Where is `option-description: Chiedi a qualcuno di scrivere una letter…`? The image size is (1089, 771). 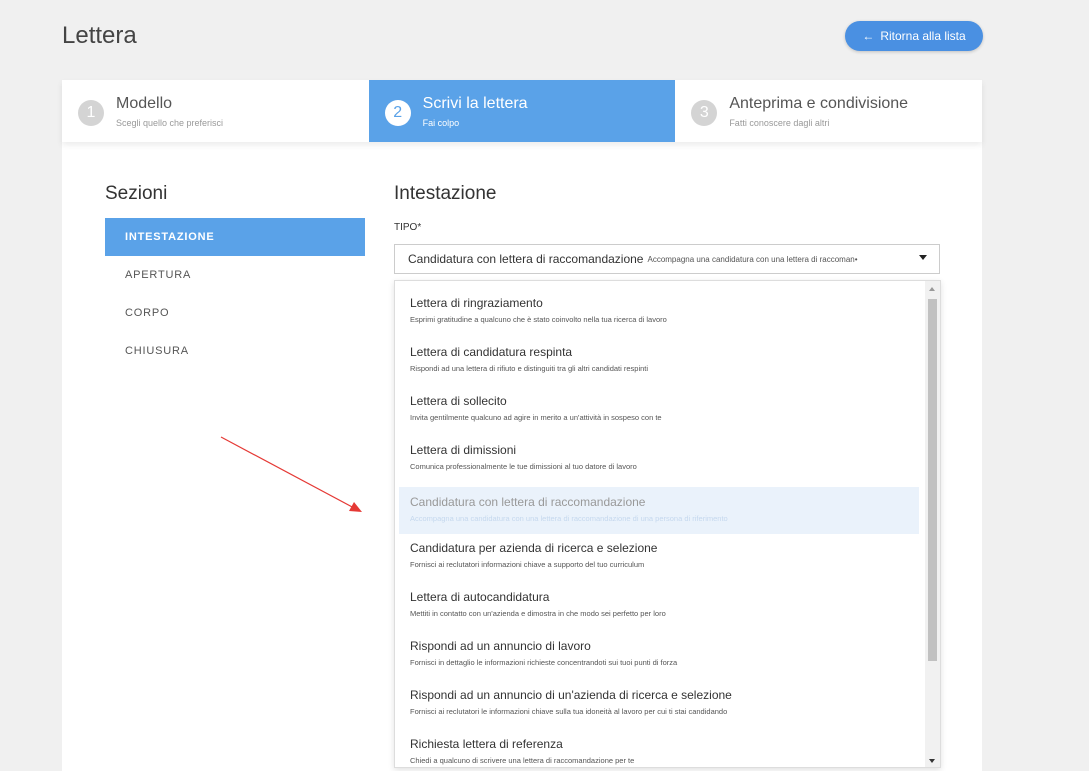
option-description: Chiedi a qualcuno di scrivere una letter… is located at coordinates (522, 760).